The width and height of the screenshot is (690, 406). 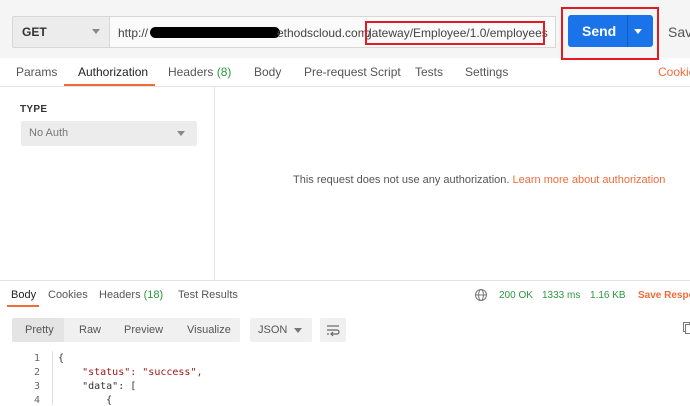 I want to click on response-tab-headers: Headers (18), so click(x=131, y=295).